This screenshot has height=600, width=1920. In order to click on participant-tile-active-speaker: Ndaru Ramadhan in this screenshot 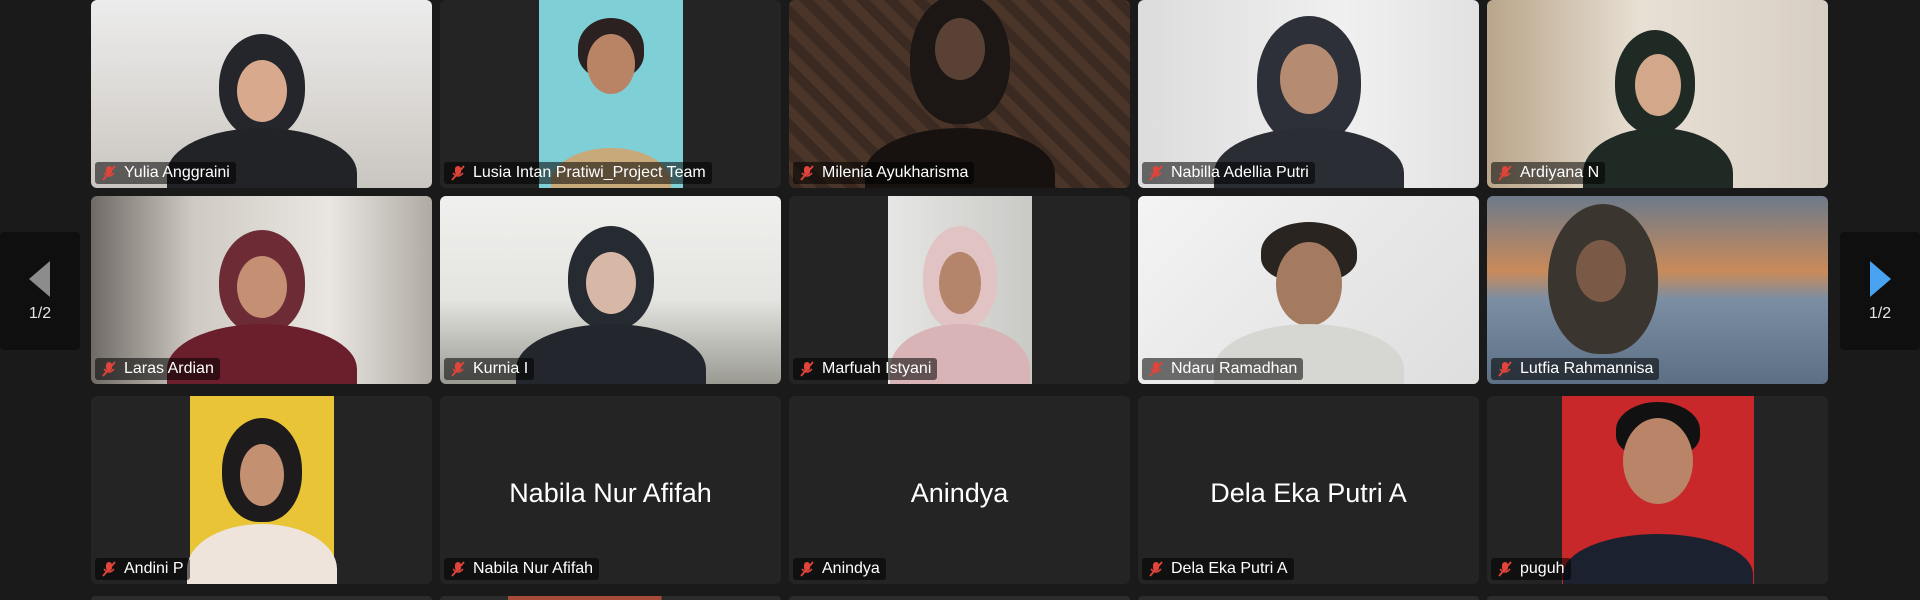, I will do `click(1308, 290)`.